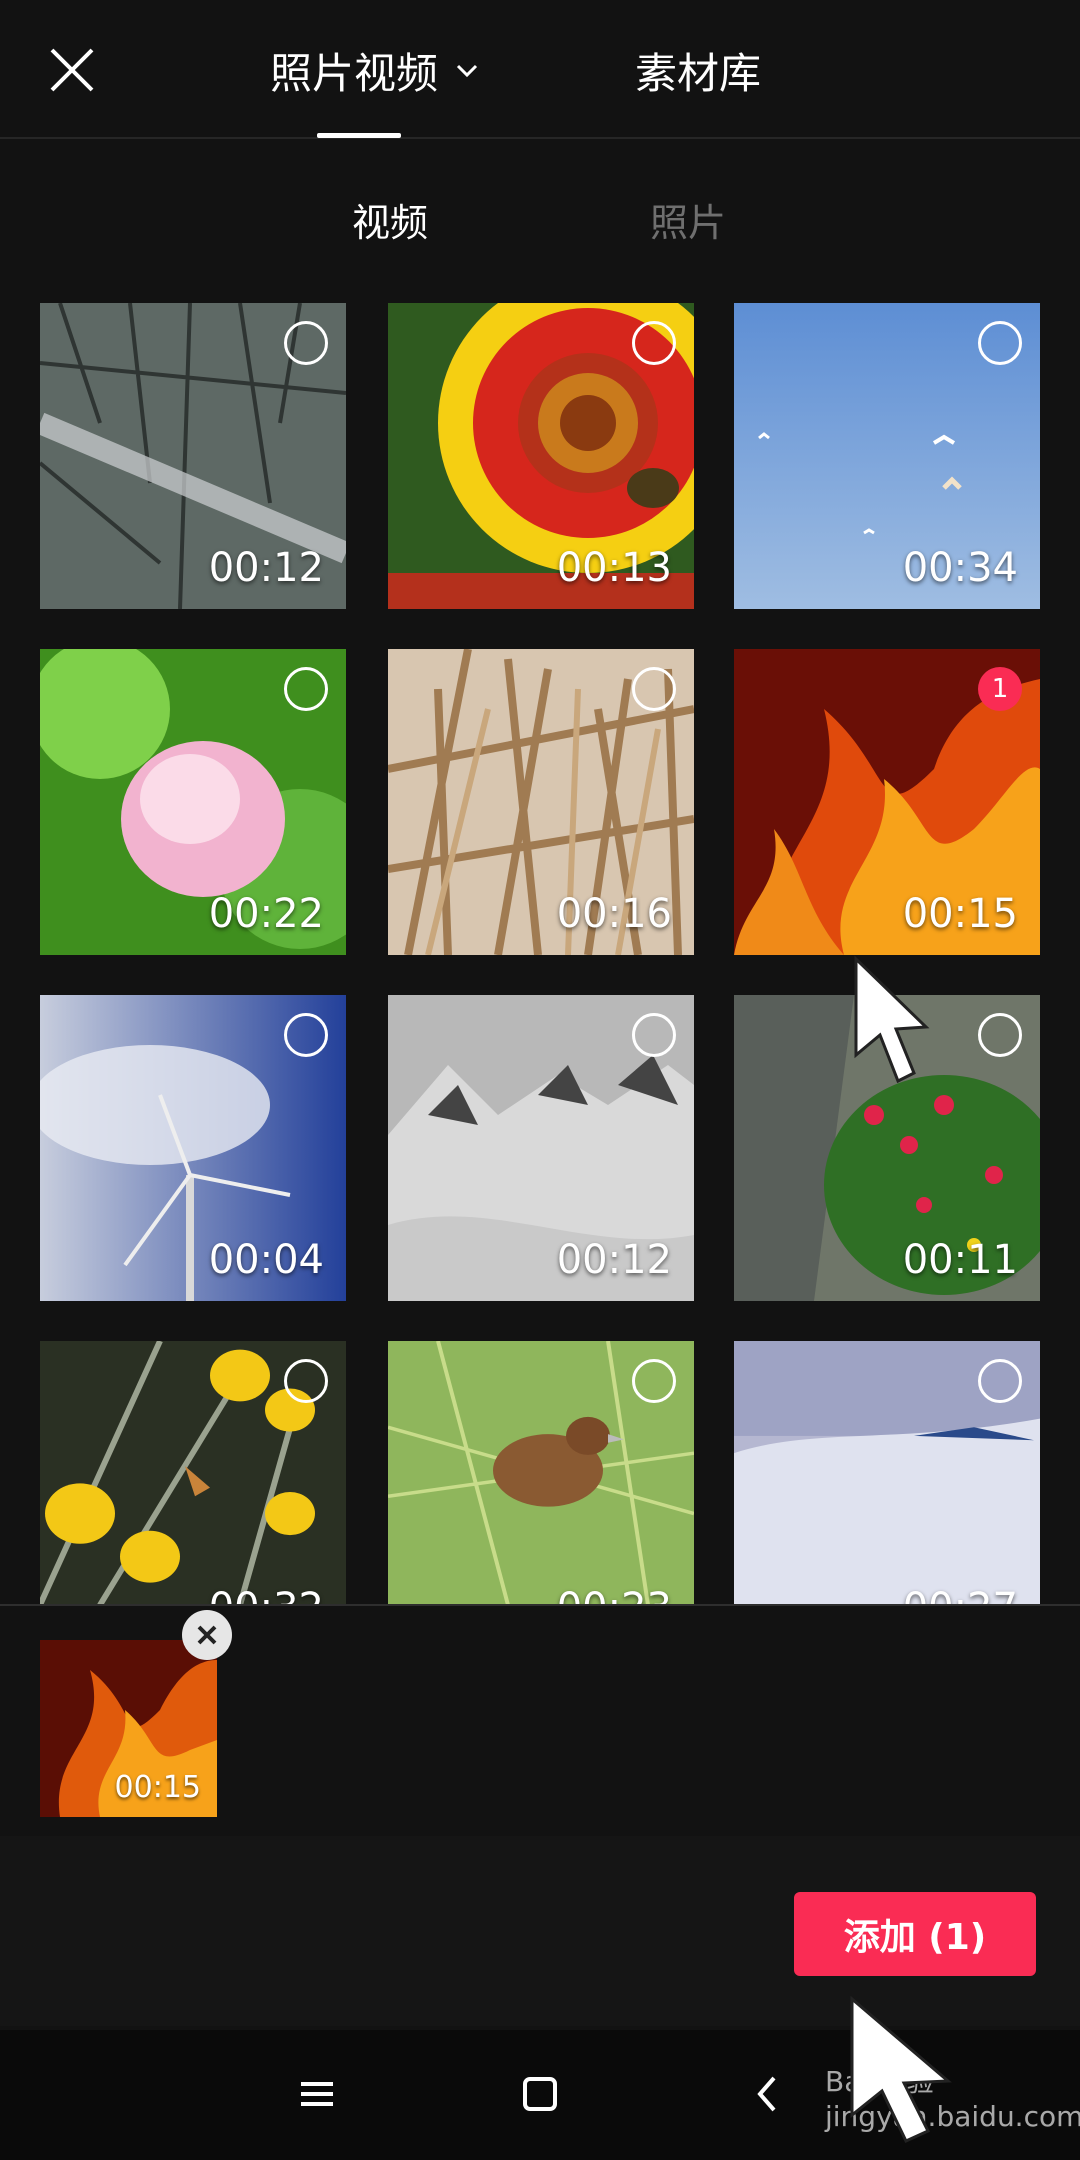 This screenshot has width=1080, height=2160. I want to click on action-bar: 添加 (1), so click(540, 1931).